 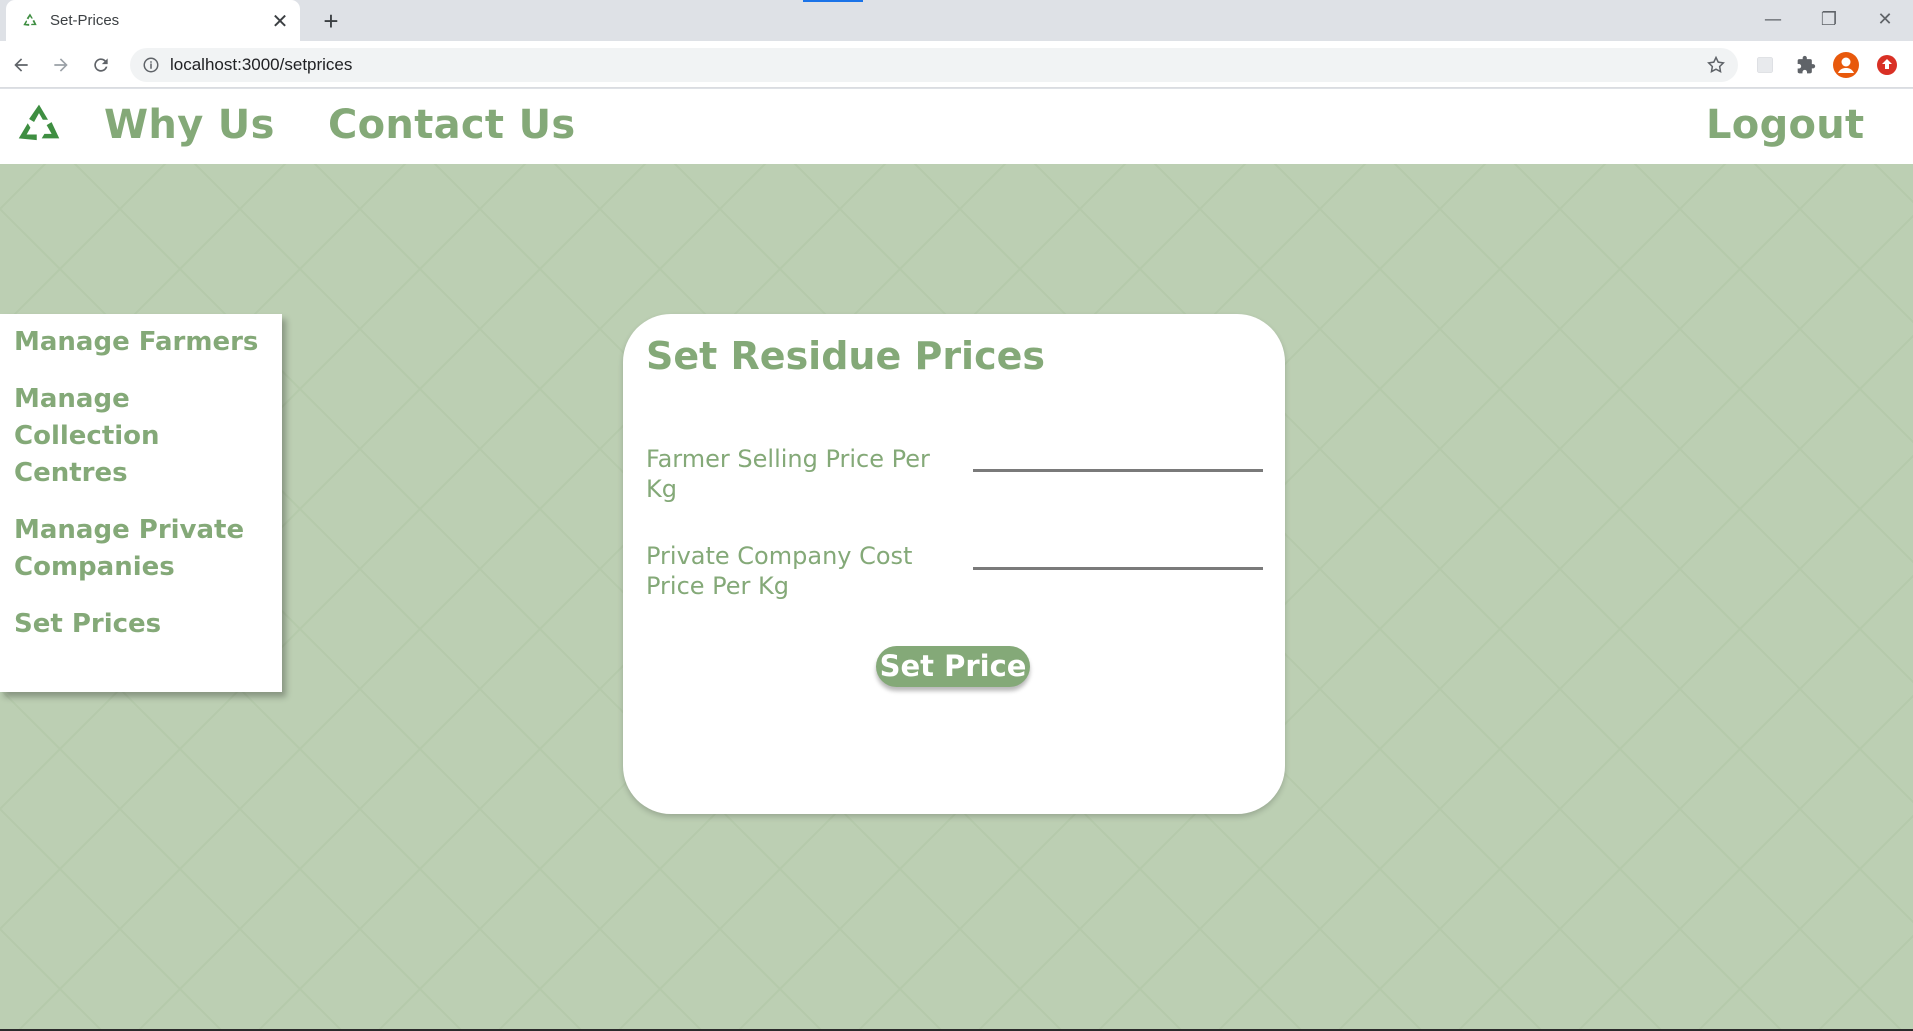 I want to click on site-header: Why Us Contact Us Logout, so click(x=956, y=126).